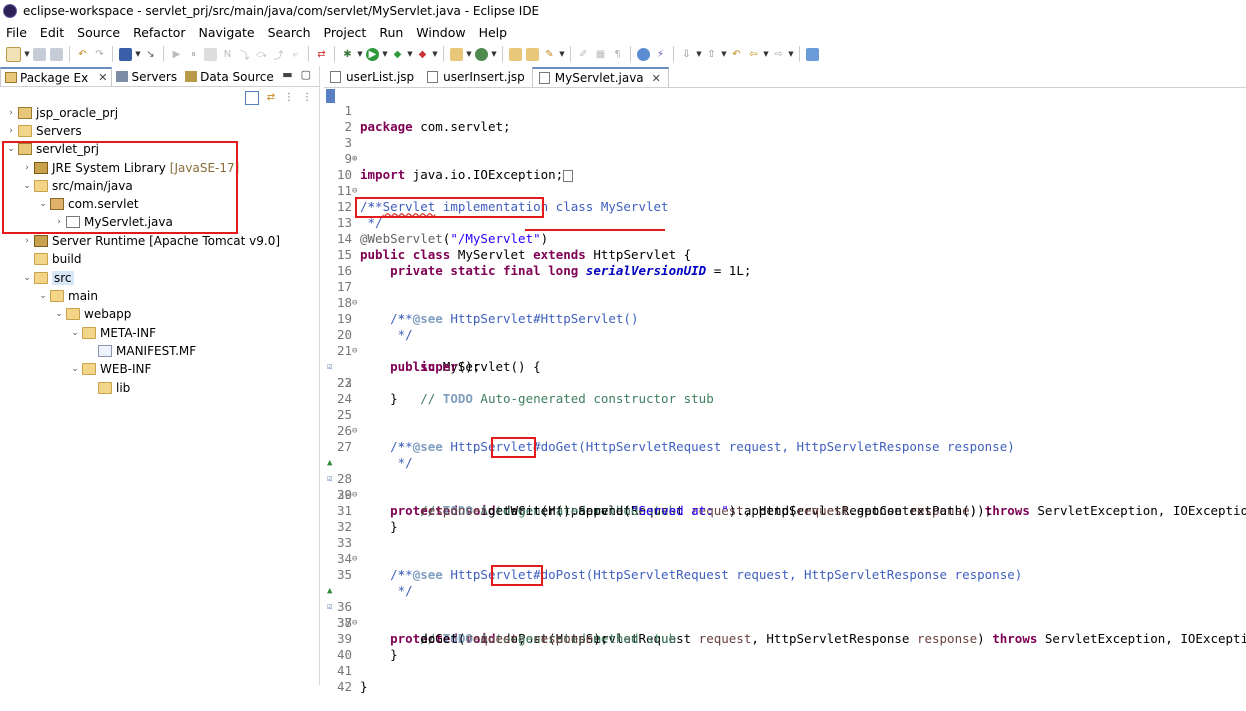 This screenshot has height=711, width=1246. Describe the element at coordinates (244, 55) in the screenshot. I see `step-into-icon: ⤵` at that location.